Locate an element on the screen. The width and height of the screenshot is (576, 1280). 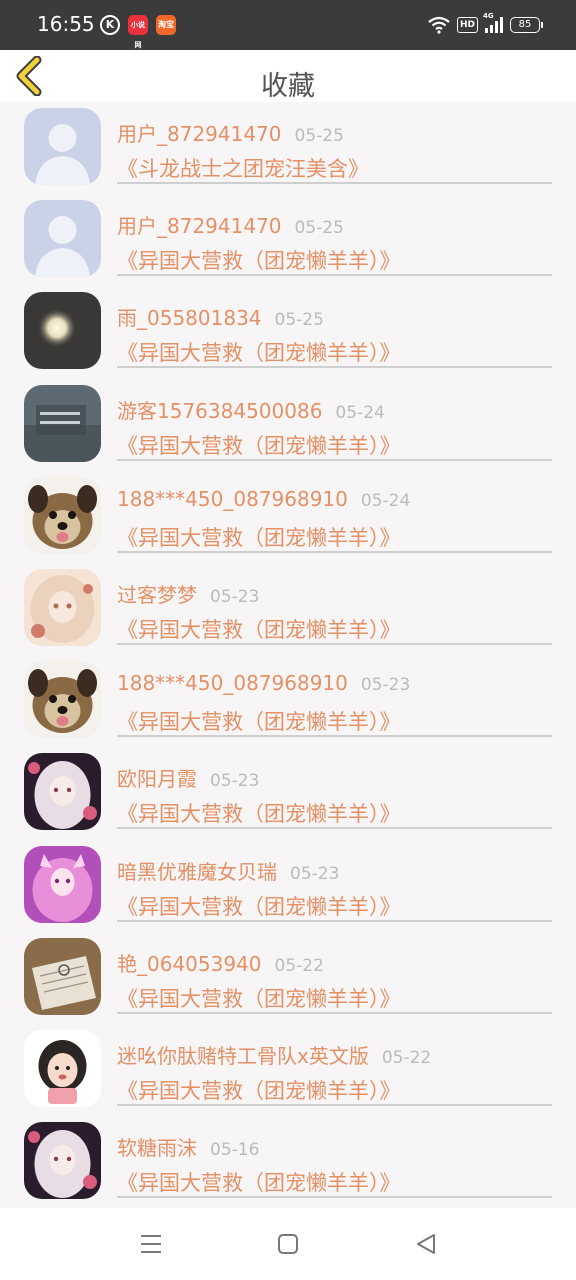
back-triangle-icon is located at coordinates (426, 1244).